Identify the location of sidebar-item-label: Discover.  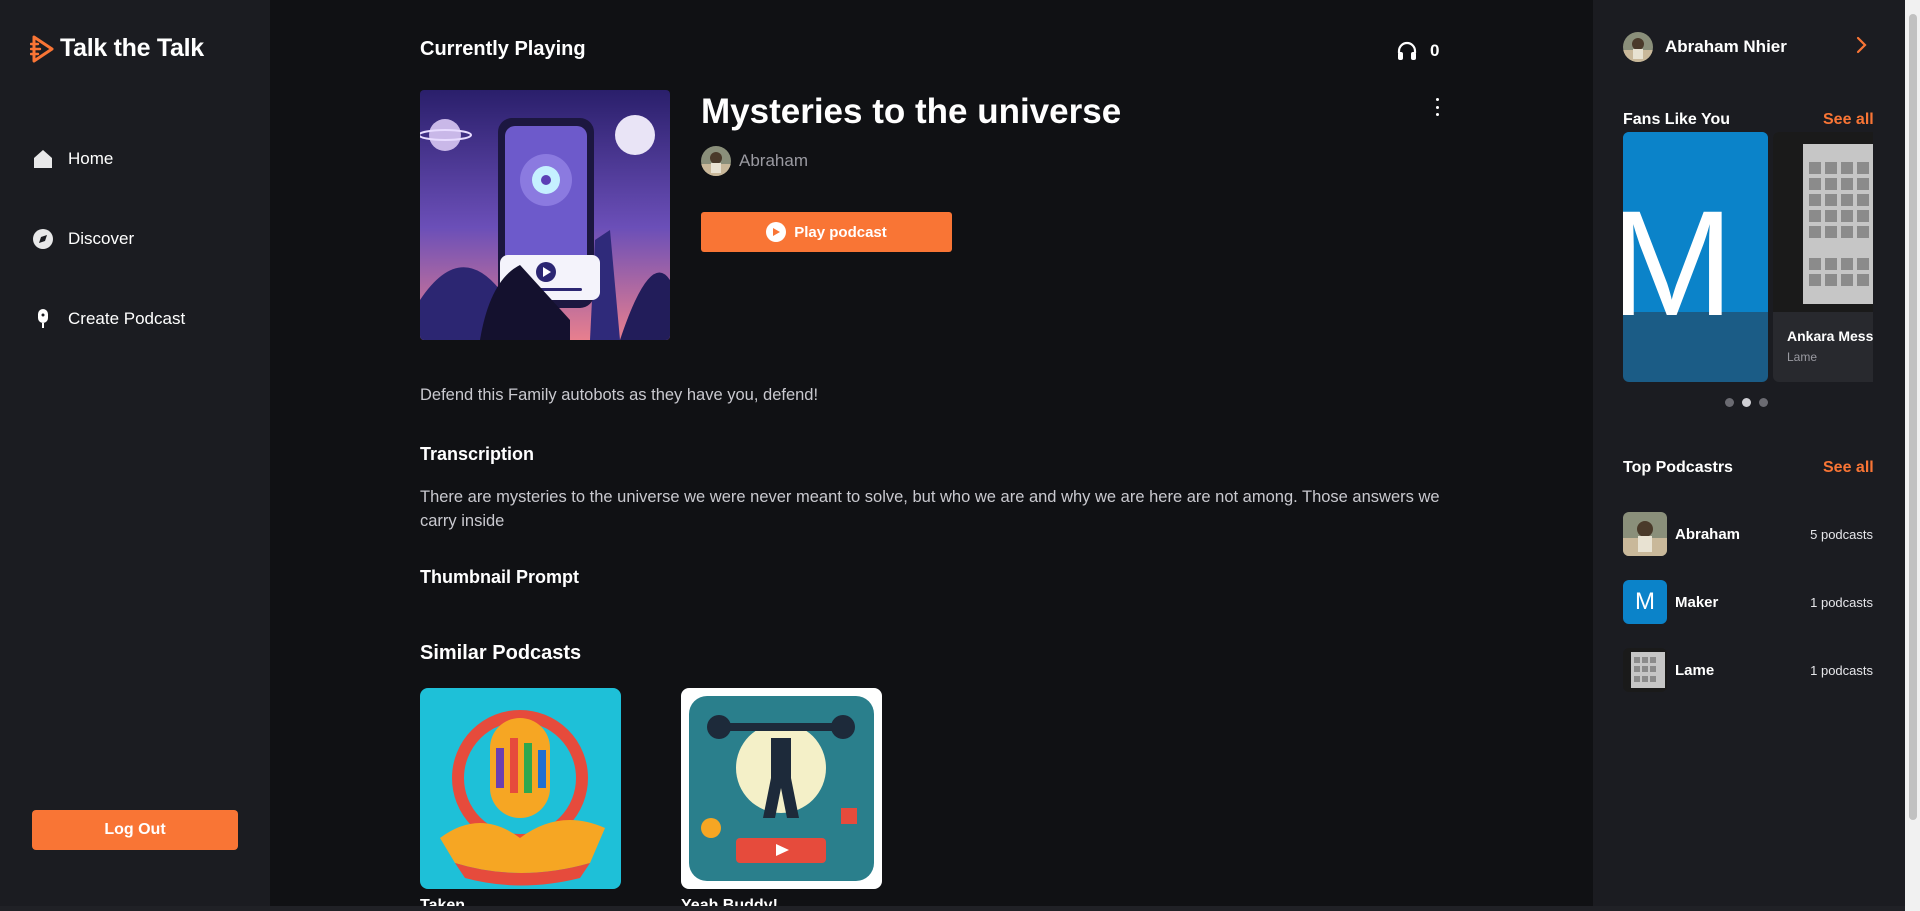
(101, 238).